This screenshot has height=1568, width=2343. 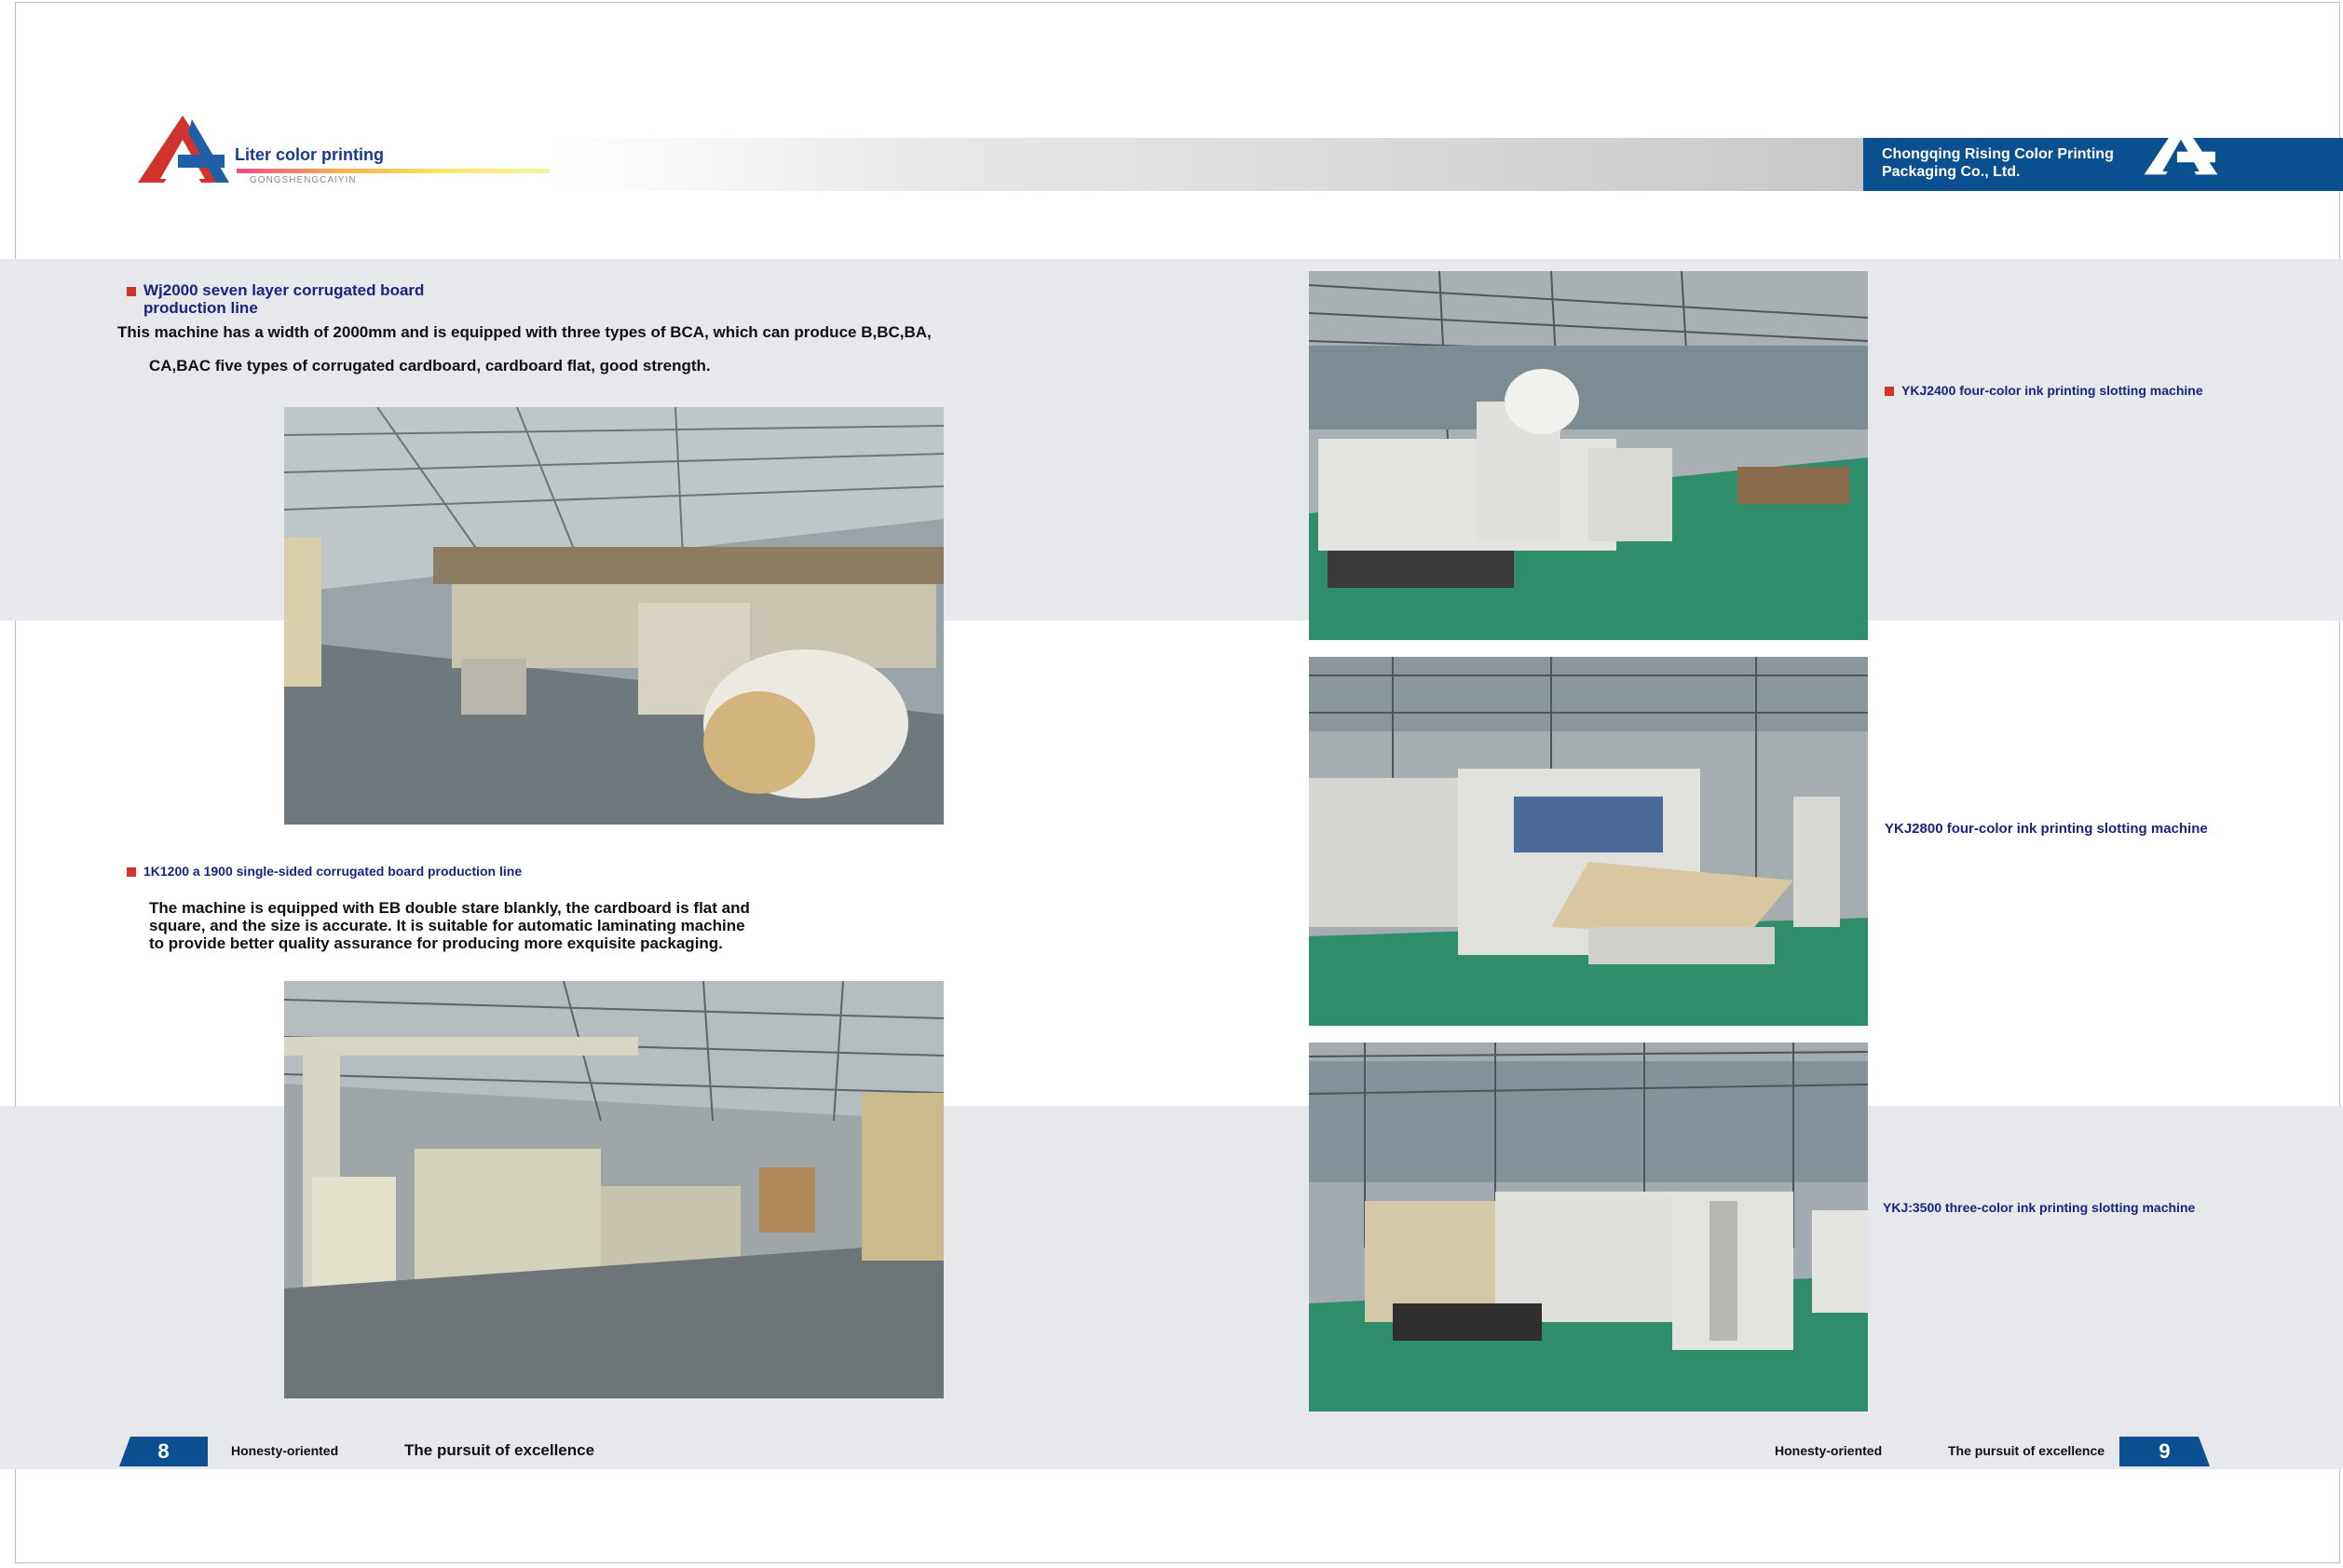 What do you see at coordinates (1951, 172) in the screenshot?
I see `company-name-line2: Packaging Co., Ltd.` at bounding box center [1951, 172].